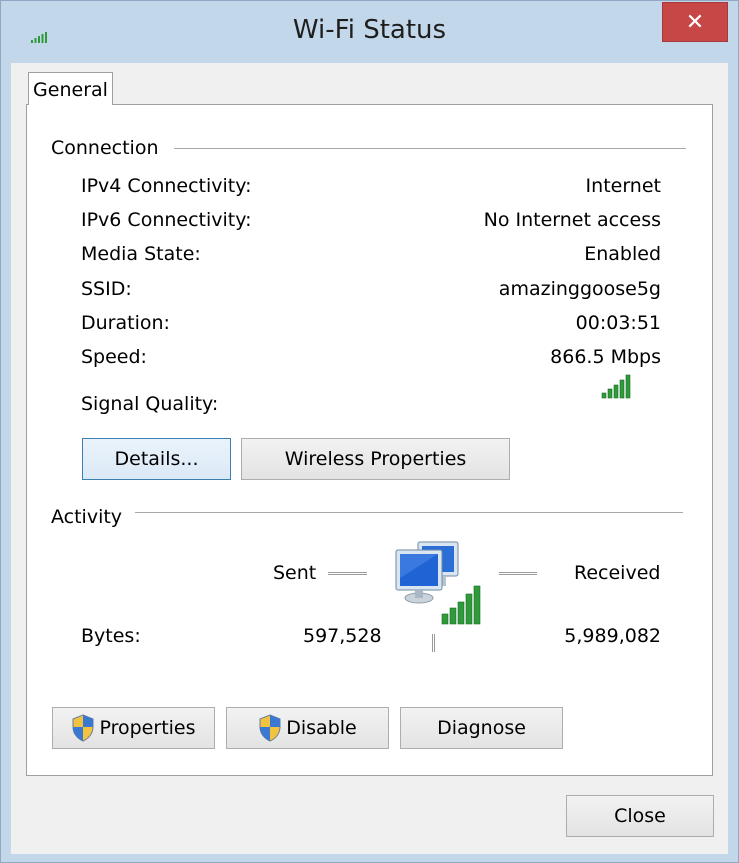  I want to click on wireless-properties-button: Wireless Properties, so click(375, 459).